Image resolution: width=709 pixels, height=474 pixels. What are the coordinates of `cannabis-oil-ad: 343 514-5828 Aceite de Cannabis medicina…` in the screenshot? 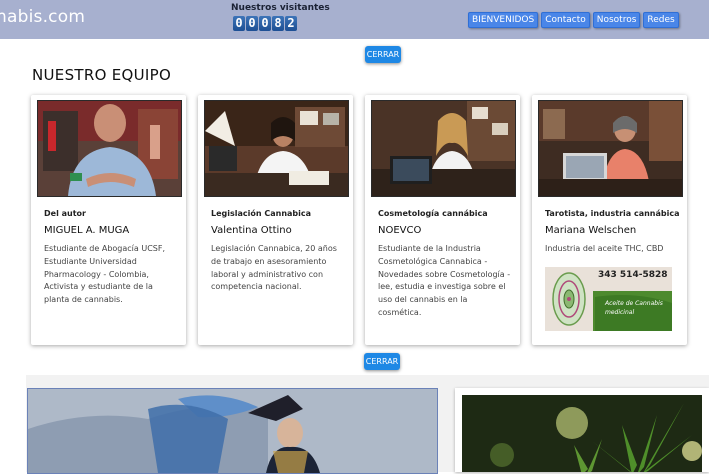 It's located at (608, 299).